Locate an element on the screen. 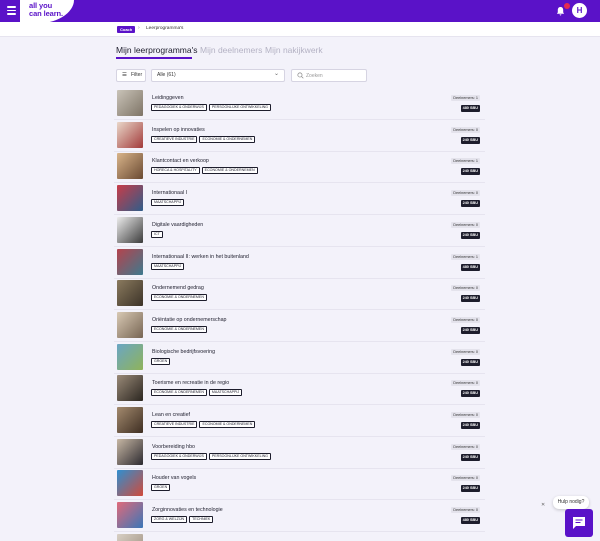 The width and height of the screenshot is (600, 541). program-title: Ondernemend gedrag is located at coordinates (178, 288).